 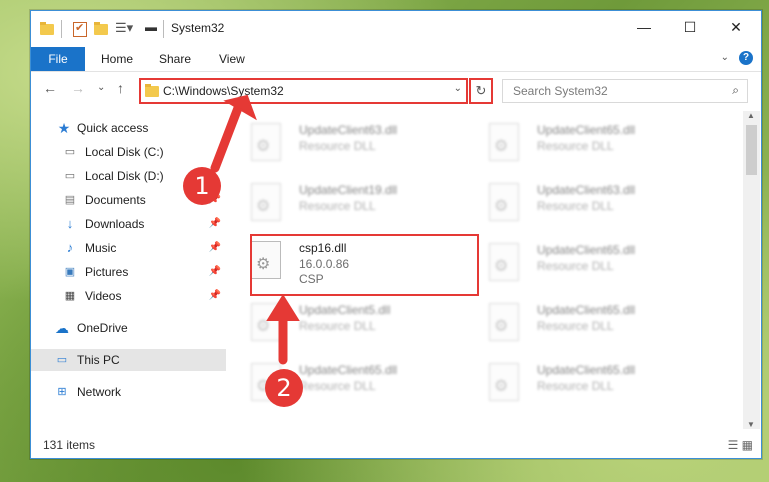 I want to click on annotation-arrows, so click(x=255, y=229).